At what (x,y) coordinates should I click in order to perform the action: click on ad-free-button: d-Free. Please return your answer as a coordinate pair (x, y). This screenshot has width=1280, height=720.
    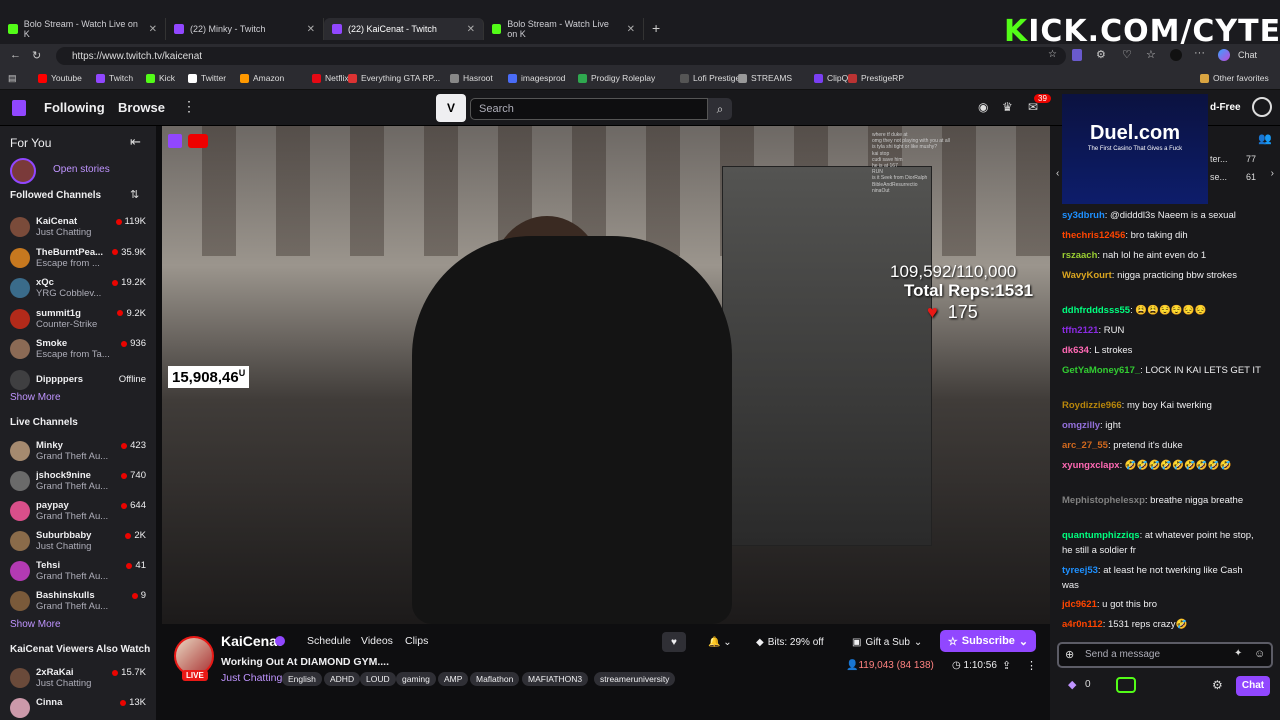
    Looking at the image, I should click on (1225, 107).